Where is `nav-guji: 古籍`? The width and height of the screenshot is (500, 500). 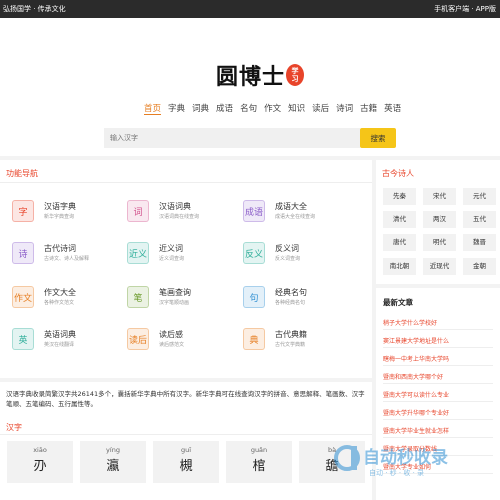
nav-guji: 古籍 is located at coordinates (368, 108).